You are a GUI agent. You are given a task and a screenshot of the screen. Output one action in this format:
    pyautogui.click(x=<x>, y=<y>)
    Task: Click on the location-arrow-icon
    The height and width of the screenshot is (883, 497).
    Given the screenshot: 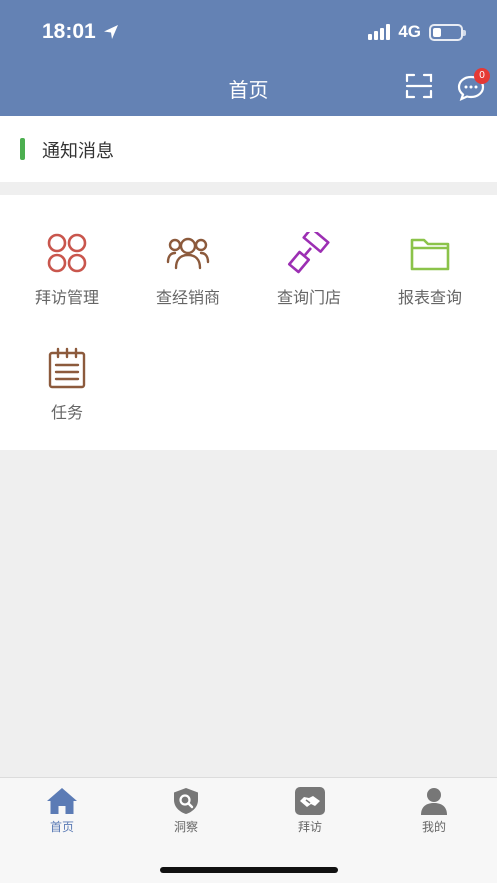 What is the action you would take?
    pyautogui.click(x=110, y=32)
    